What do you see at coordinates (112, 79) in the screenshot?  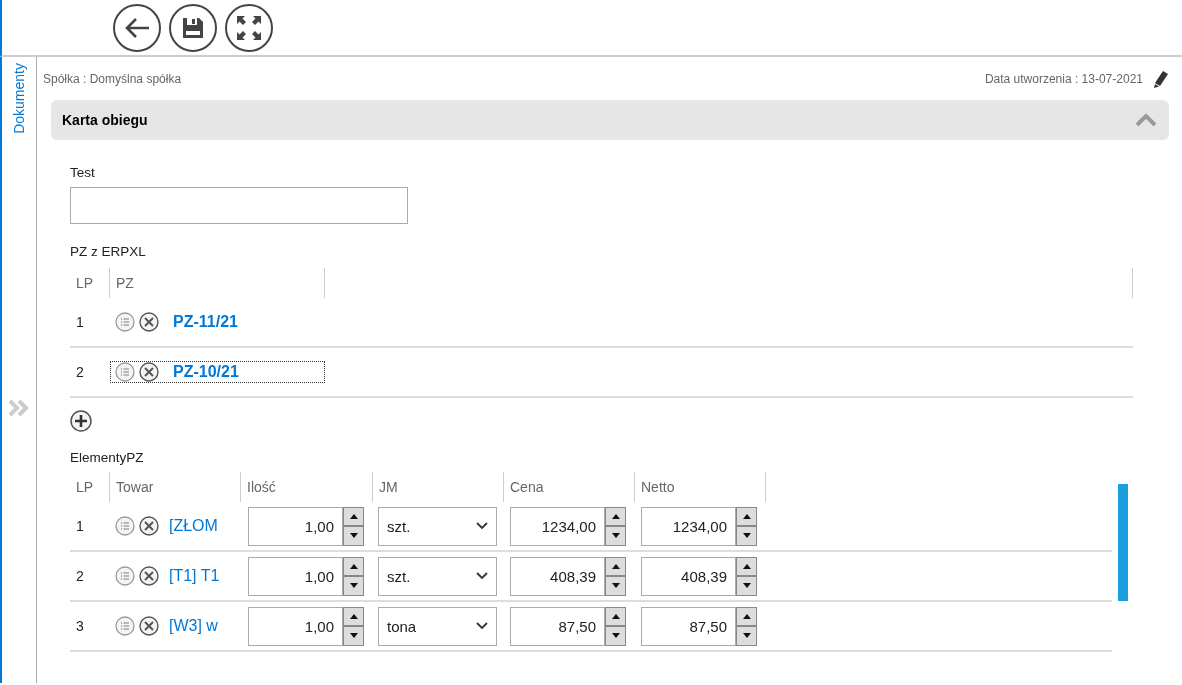 I see `company-label: Spółka : Domyślna spółka` at bounding box center [112, 79].